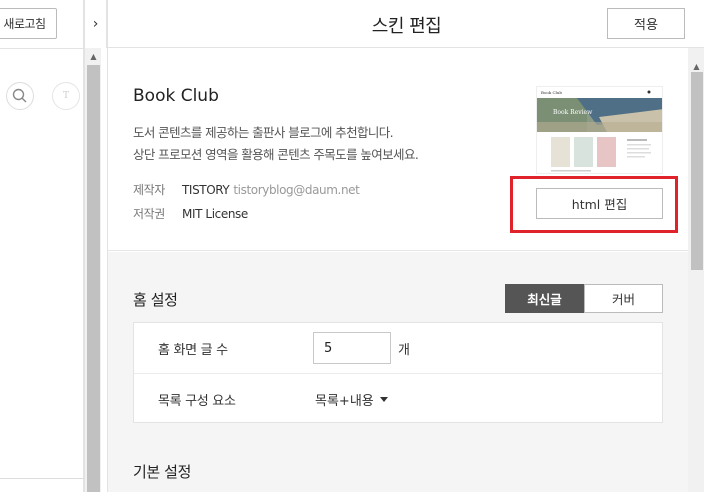 The height and width of the screenshot is (492, 704). I want to click on text-t-icon: T, so click(66, 96).